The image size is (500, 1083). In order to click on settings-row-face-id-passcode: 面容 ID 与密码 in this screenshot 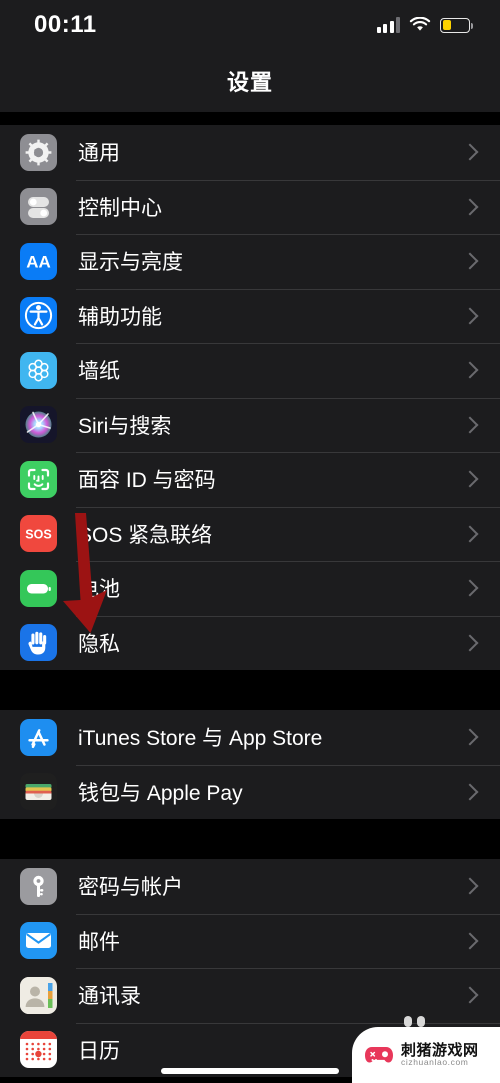, I will do `click(250, 479)`.